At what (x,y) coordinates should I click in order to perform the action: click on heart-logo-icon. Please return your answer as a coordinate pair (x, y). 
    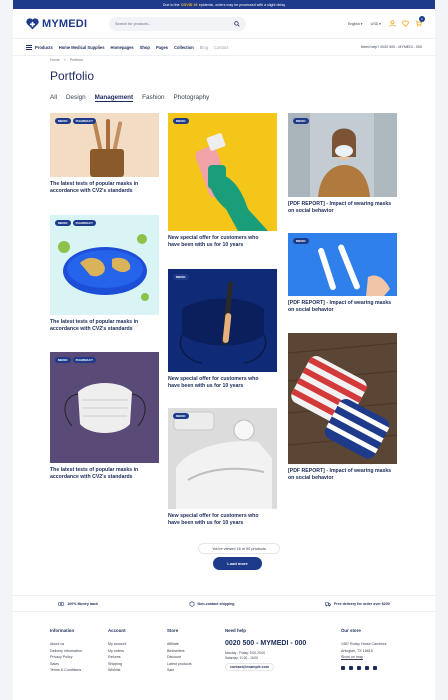
    Looking at the image, I should click on (32, 23).